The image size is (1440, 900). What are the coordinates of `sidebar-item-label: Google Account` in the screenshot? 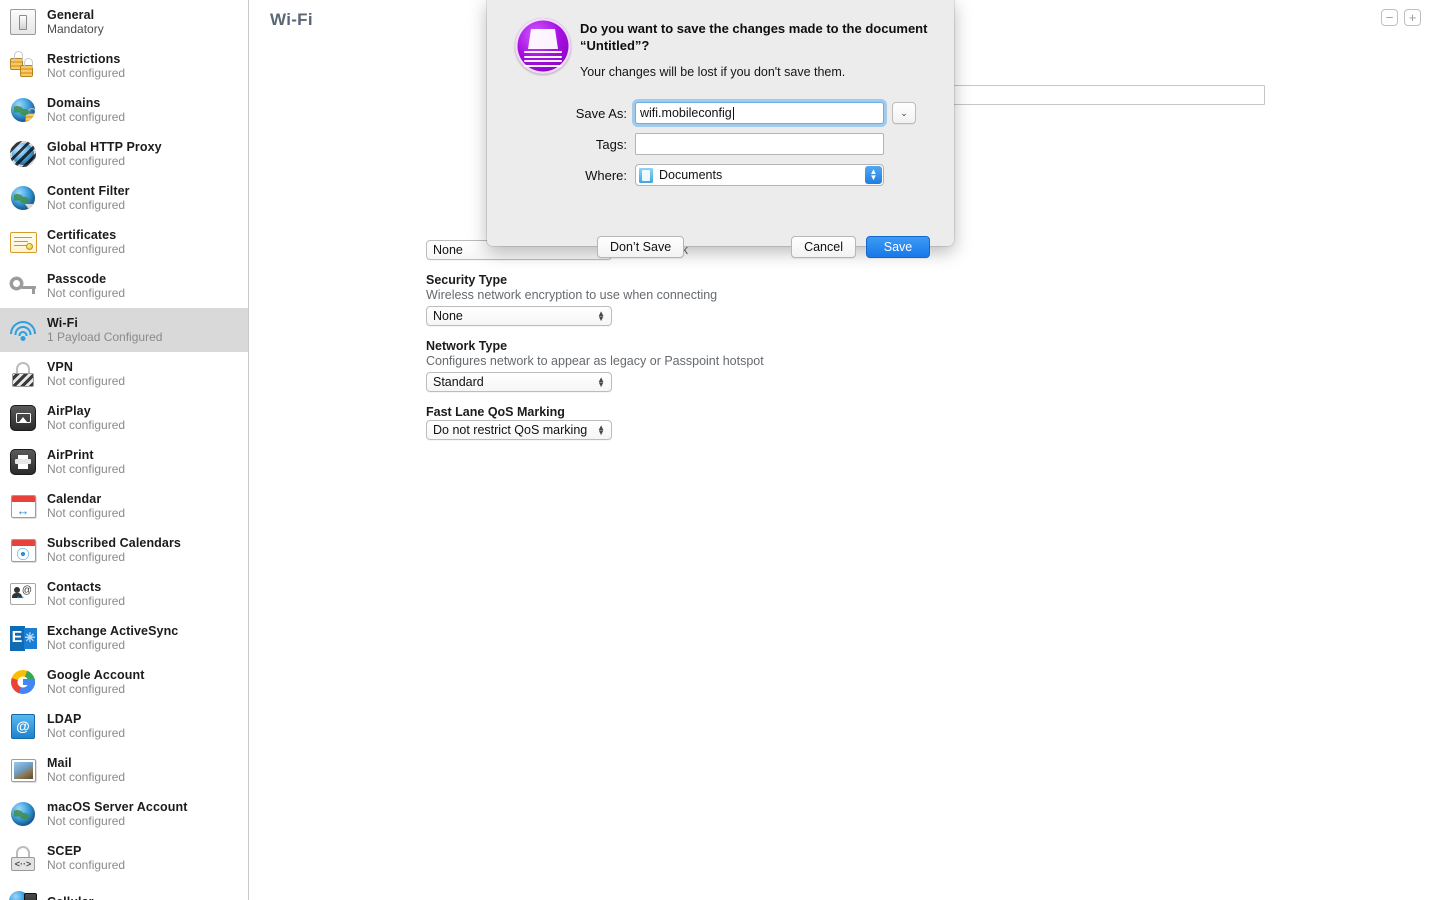 It's located at (96, 674).